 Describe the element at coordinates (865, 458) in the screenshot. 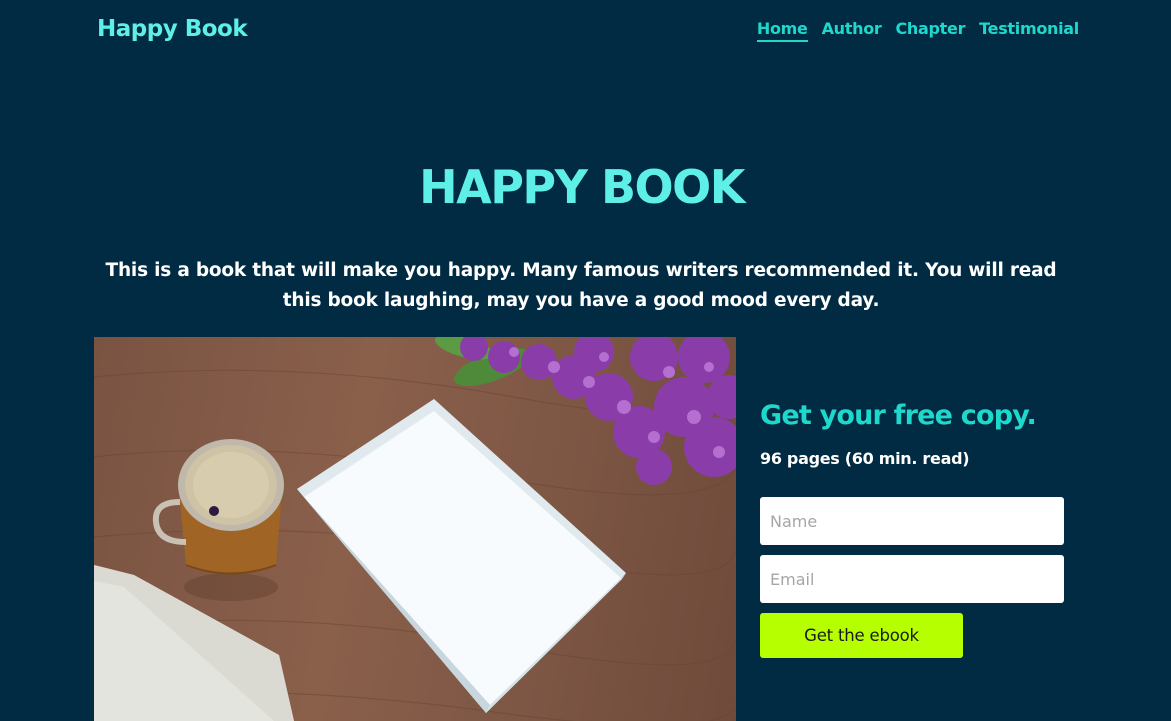

I see `signup-subtitle: 96 pages (60 min. read)` at that location.